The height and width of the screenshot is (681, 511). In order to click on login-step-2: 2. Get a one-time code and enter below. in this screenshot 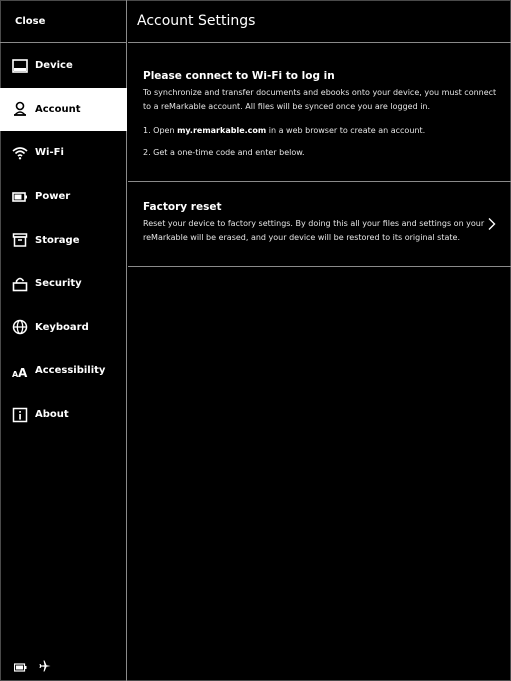, I will do `click(224, 152)`.